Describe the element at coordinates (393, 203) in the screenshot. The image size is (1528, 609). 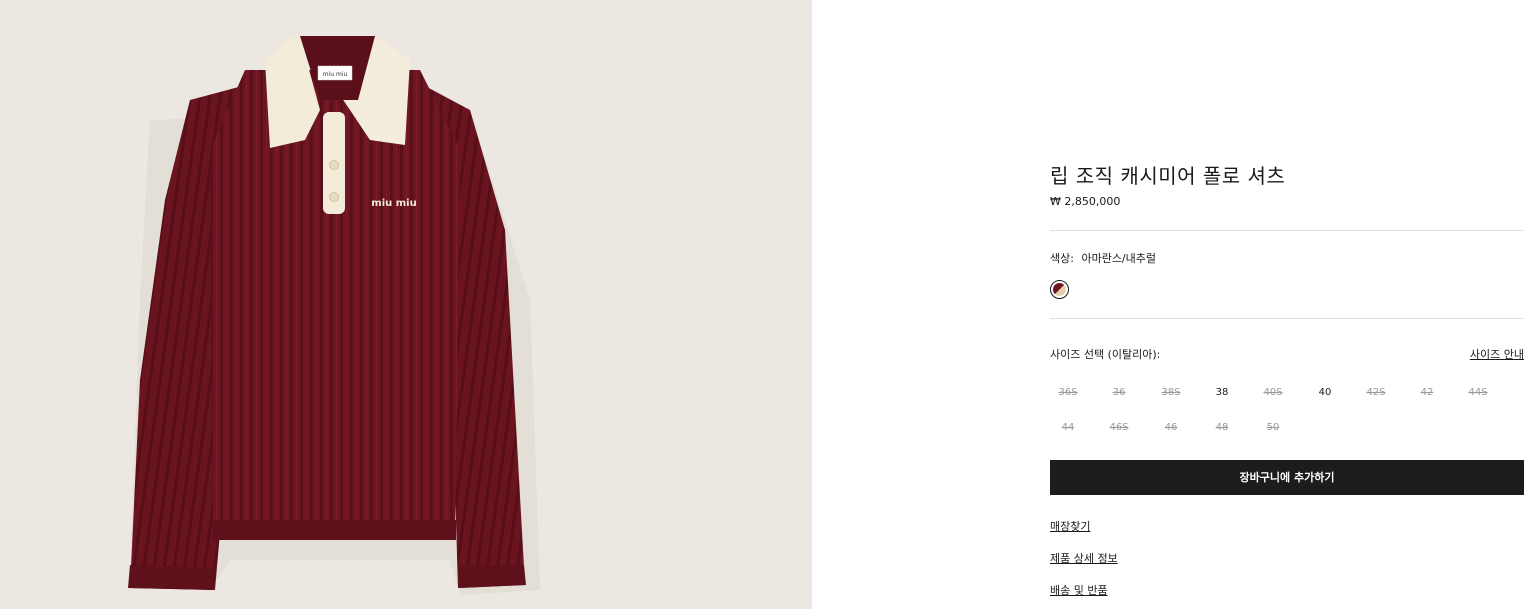
I see `embroidered-logo: miu miu` at that location.